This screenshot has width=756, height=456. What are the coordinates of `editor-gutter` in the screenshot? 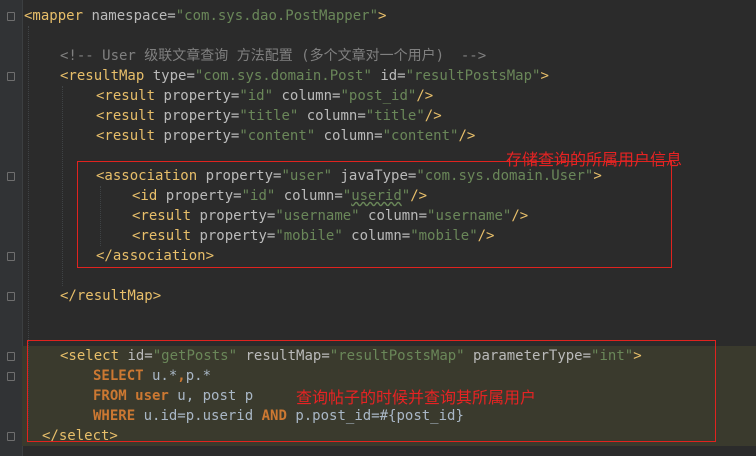 It's located at (11, 228).